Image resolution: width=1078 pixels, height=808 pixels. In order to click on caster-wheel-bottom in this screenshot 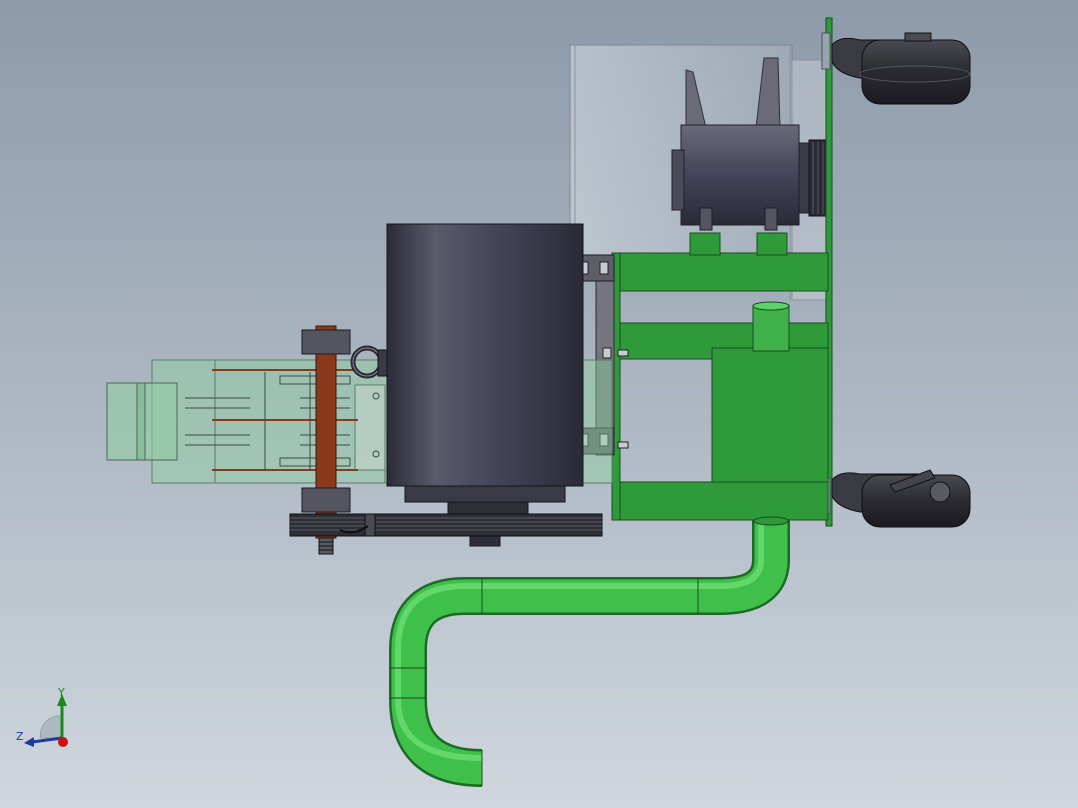, I will do `click(896, 498)`.